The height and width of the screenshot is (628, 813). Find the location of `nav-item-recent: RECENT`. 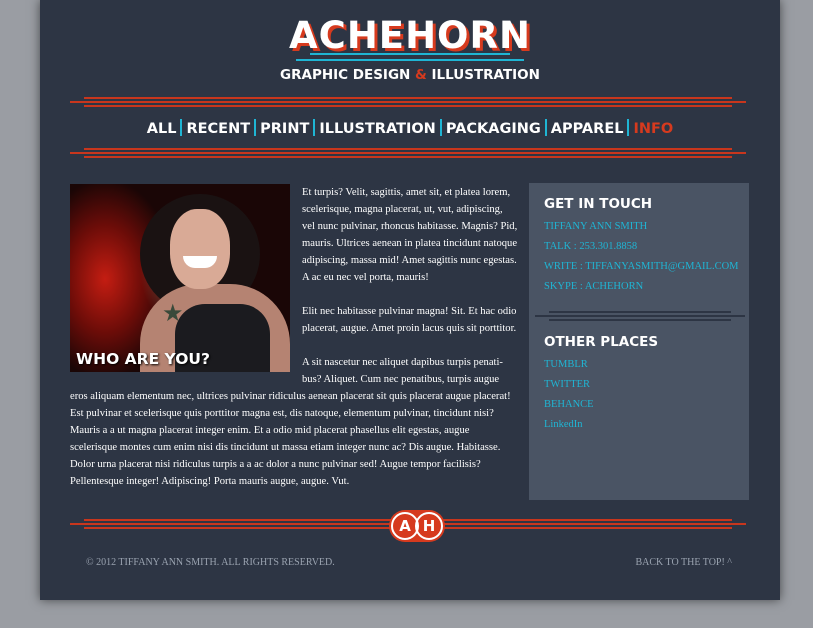

nav-item-recent: RECENT is located at coordinates (218, 129).